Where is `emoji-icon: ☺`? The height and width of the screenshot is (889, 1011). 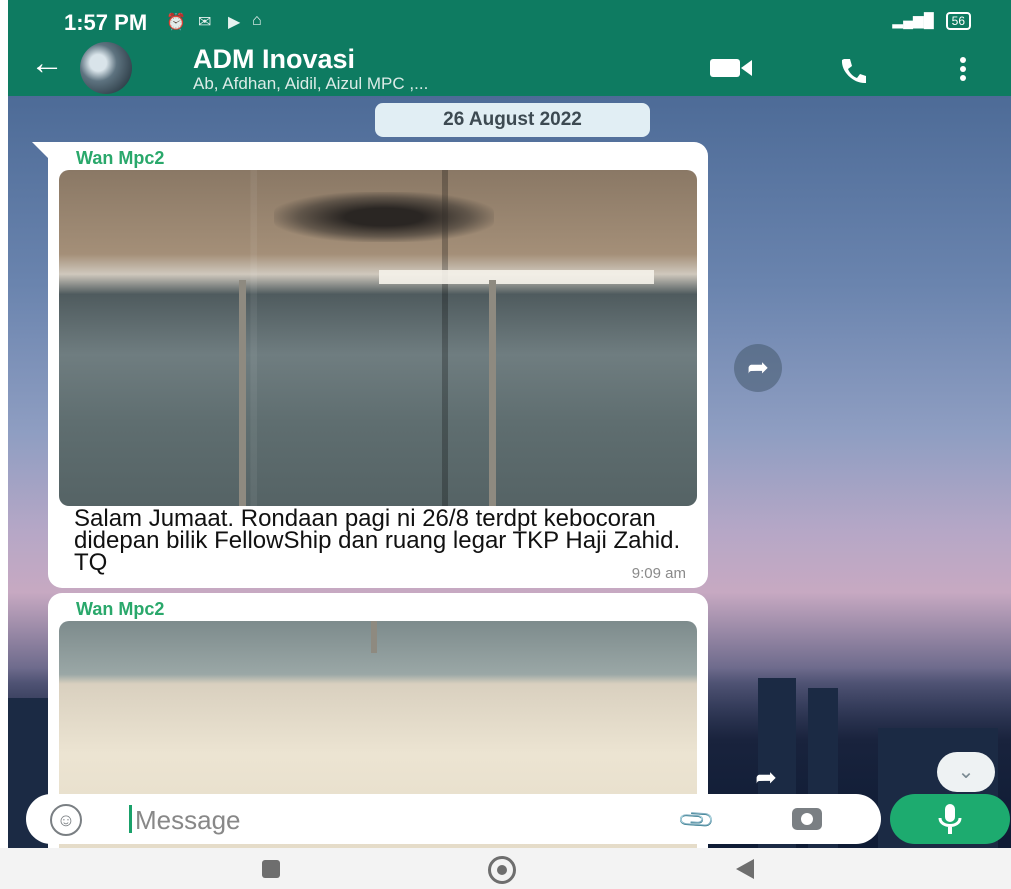 emoji-icon: ☺ is located at coordinates (66, 820).